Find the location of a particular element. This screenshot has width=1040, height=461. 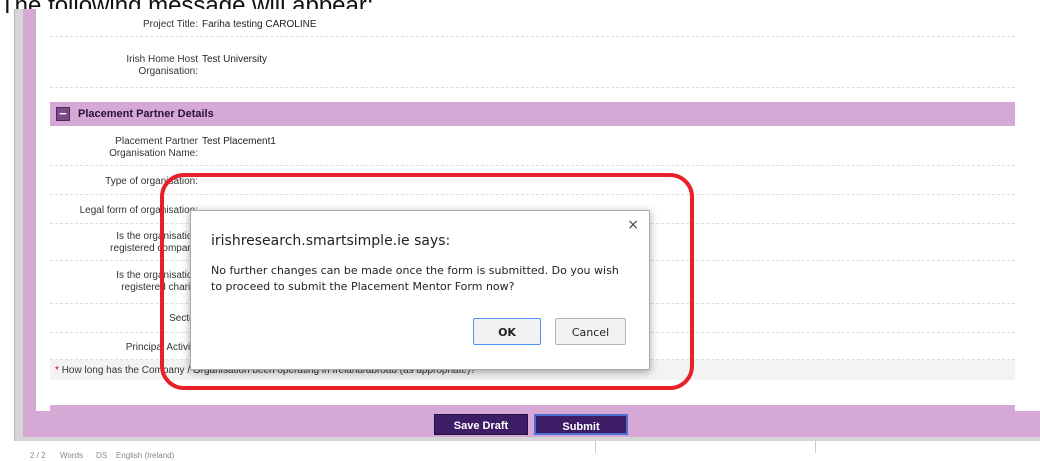

status-item-words: Words is located at coordinates (71, 455).